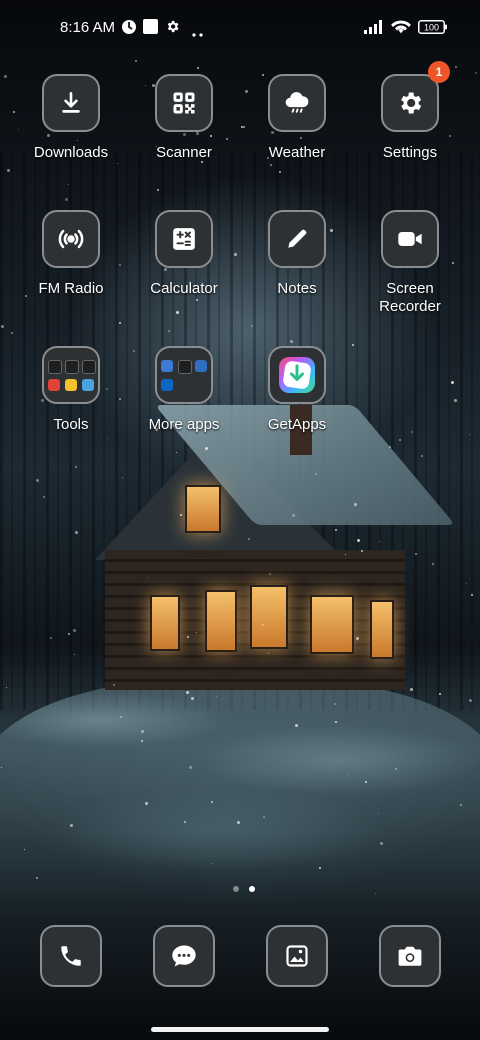 This screenshot has height=1040, width=480. I want to click on gear-icon, so click(172, 29).